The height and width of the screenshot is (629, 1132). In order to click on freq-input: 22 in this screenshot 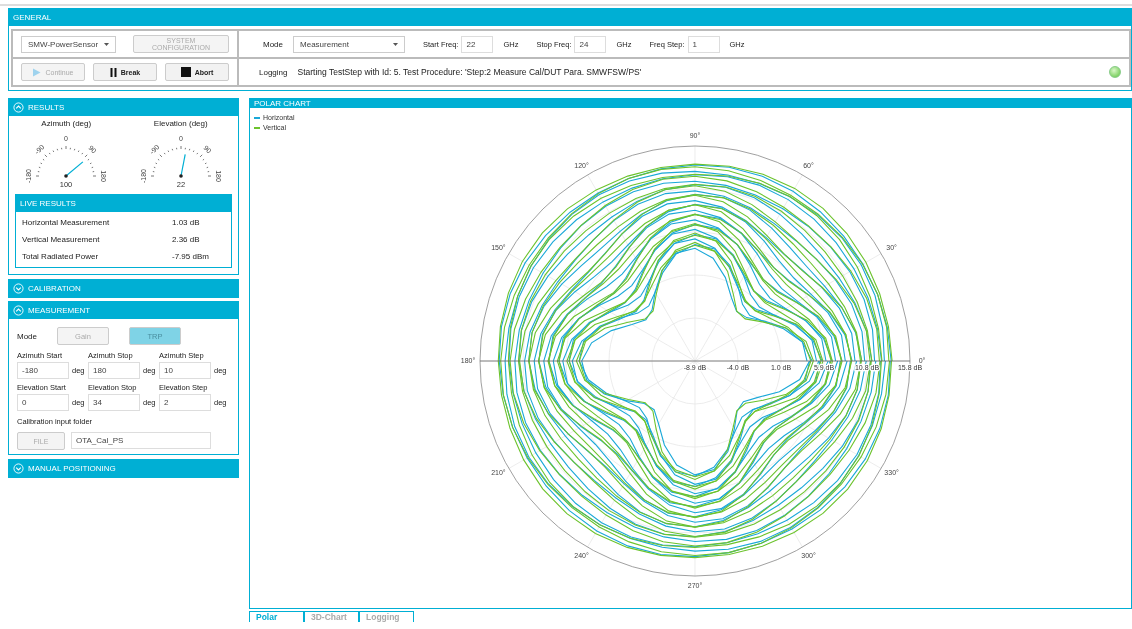, I will do `click(477, 44)`.